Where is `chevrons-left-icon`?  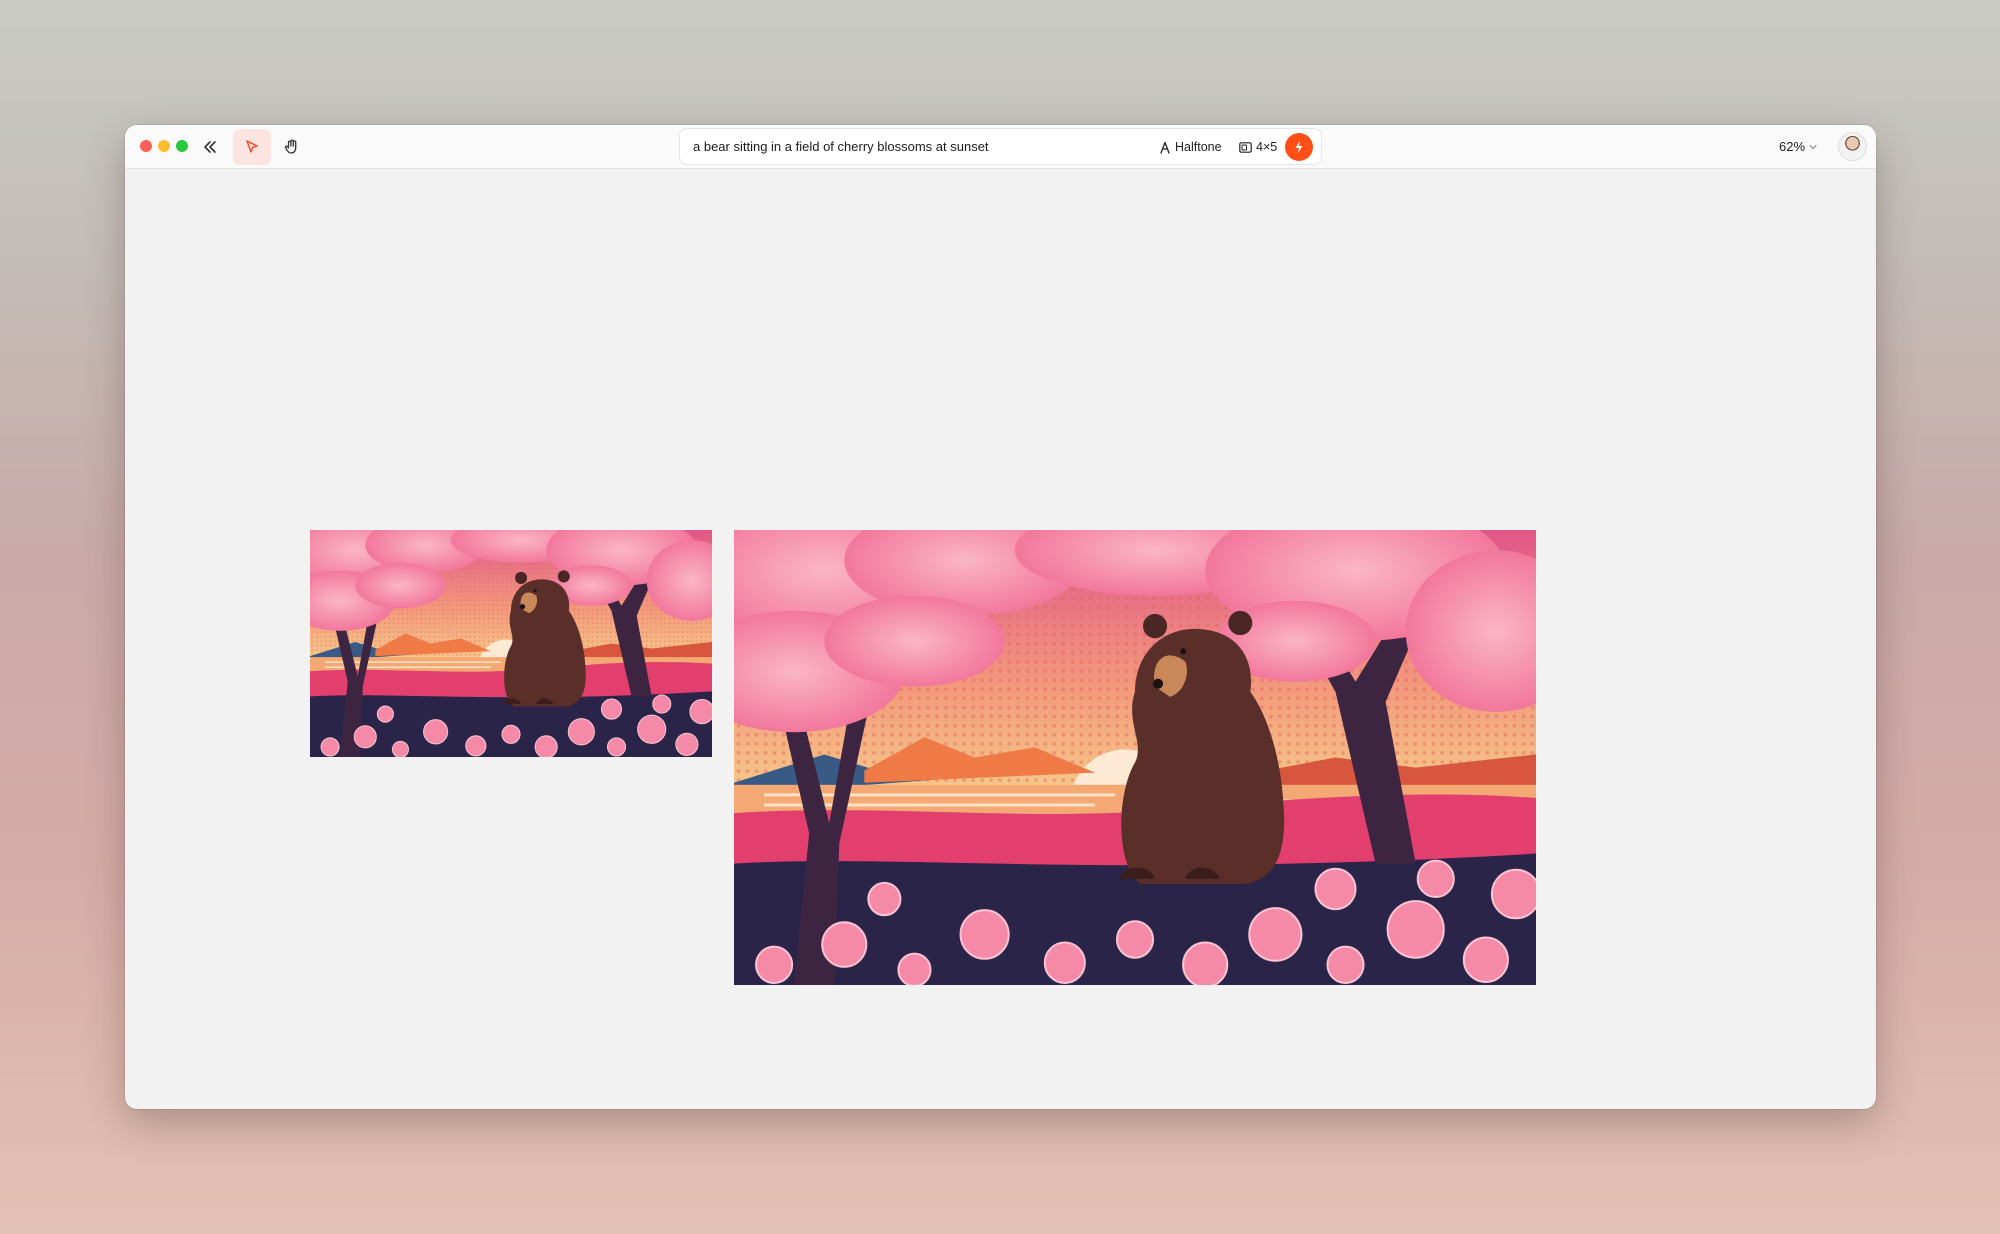 chevrons-left-icon is located at coordinates (210, 147).